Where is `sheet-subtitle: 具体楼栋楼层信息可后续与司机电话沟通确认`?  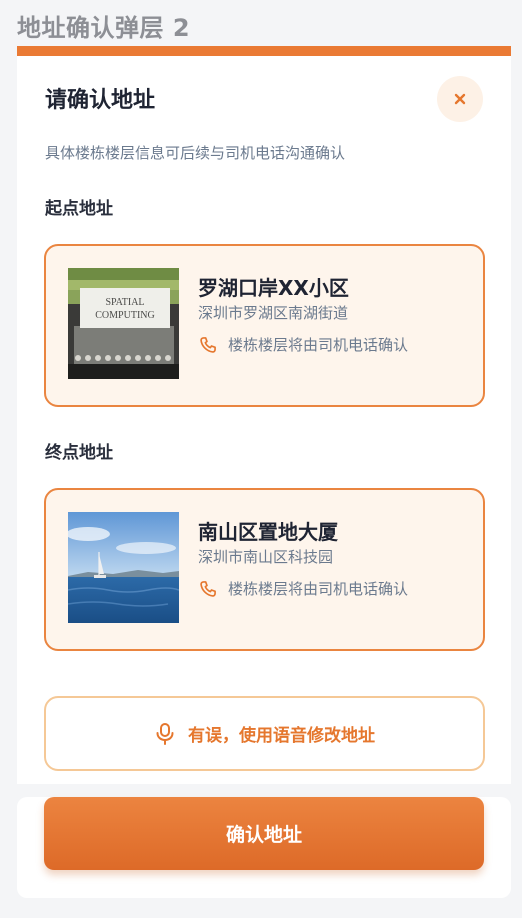
sheet-subtitle: 具体楼栋楼层信息可后续与司机电话沟通确认 is located at coordinates (195, 153).